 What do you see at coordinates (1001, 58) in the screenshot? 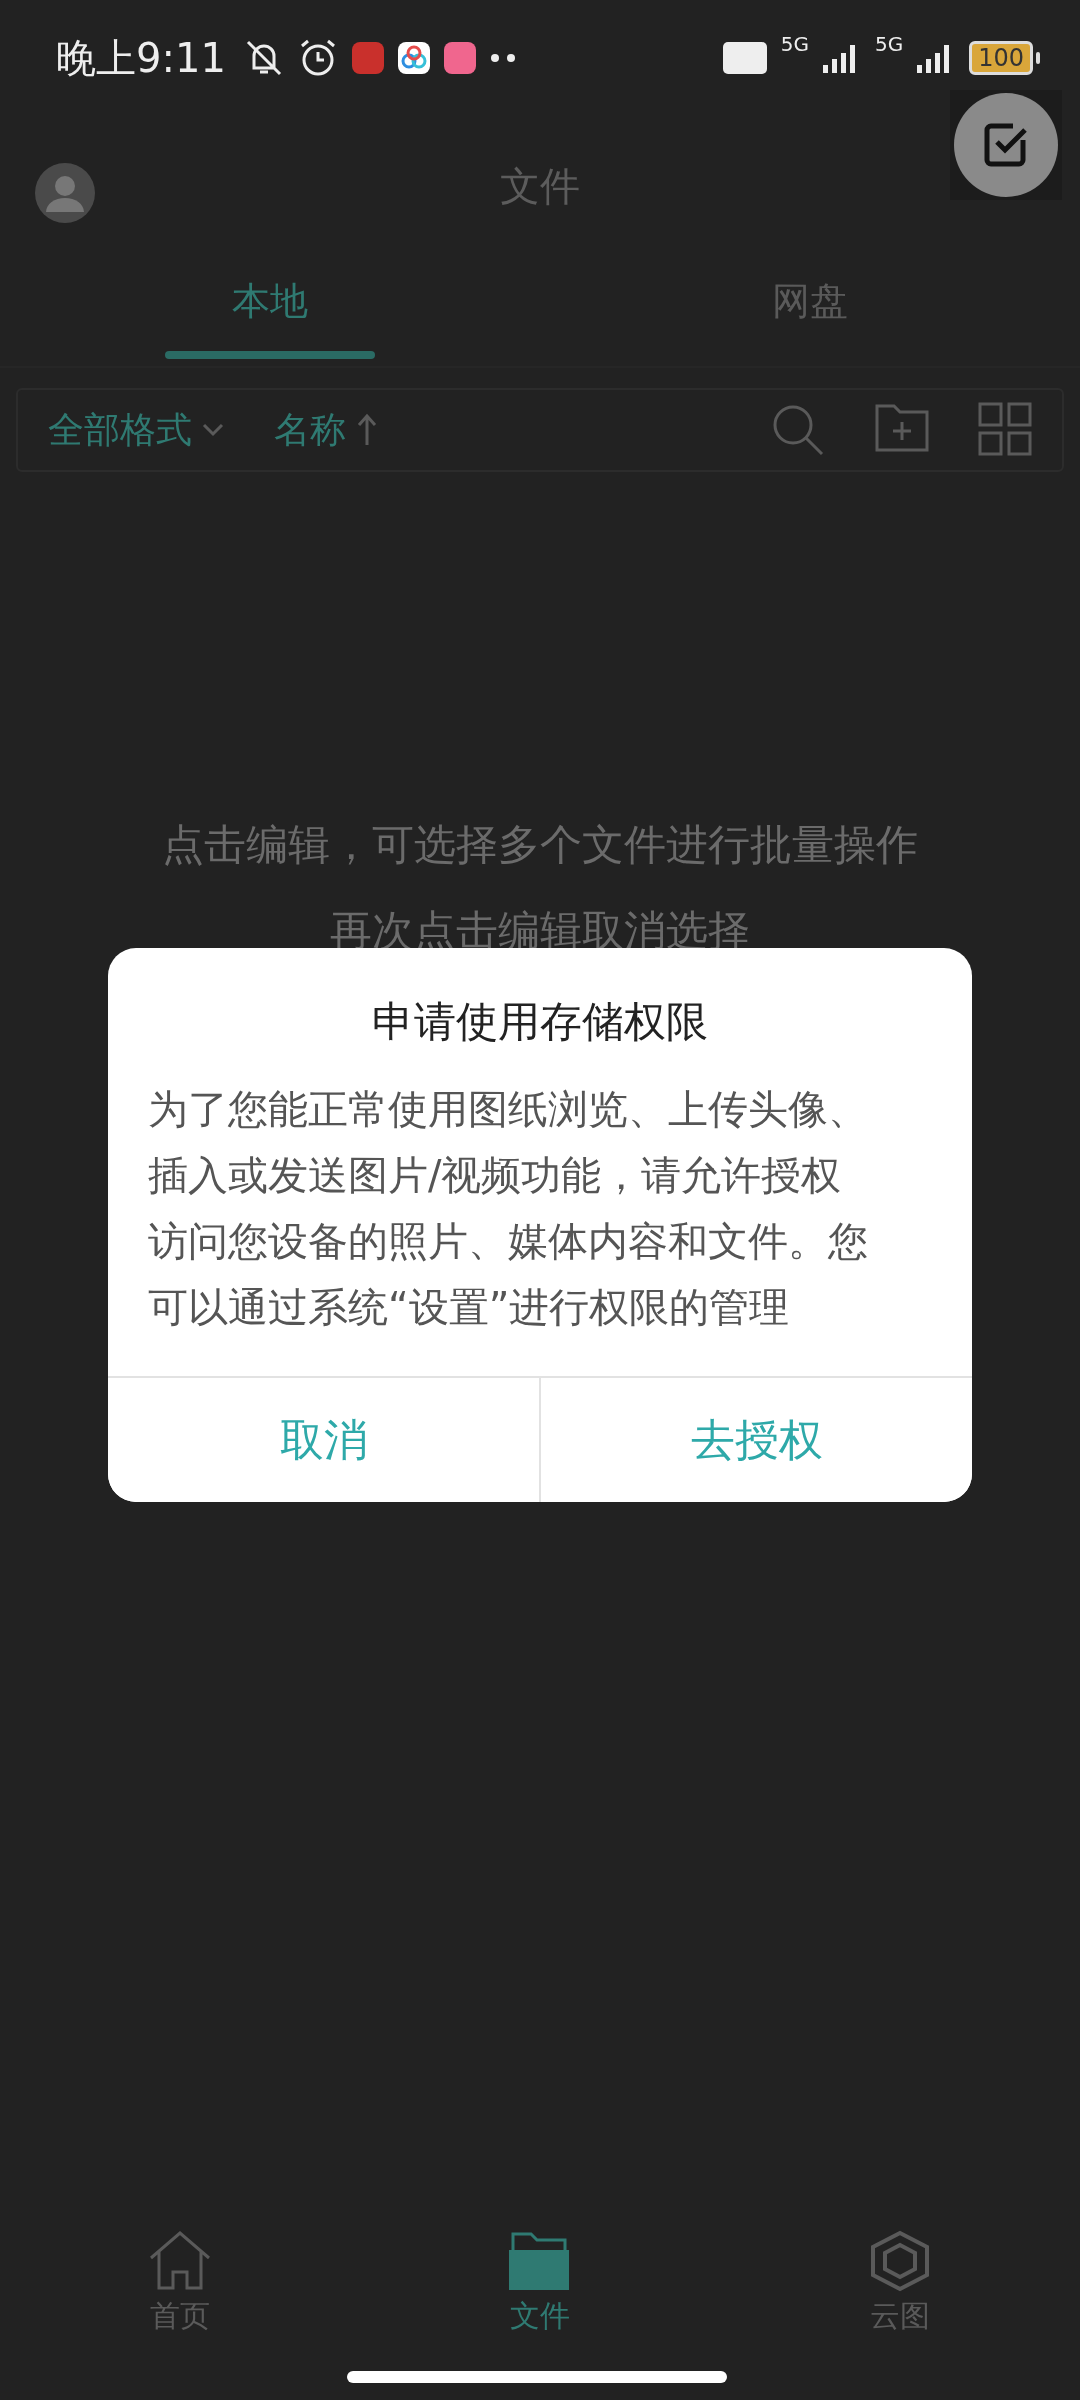
I see `battery-level: 100` at bounding box center [1001, 58].